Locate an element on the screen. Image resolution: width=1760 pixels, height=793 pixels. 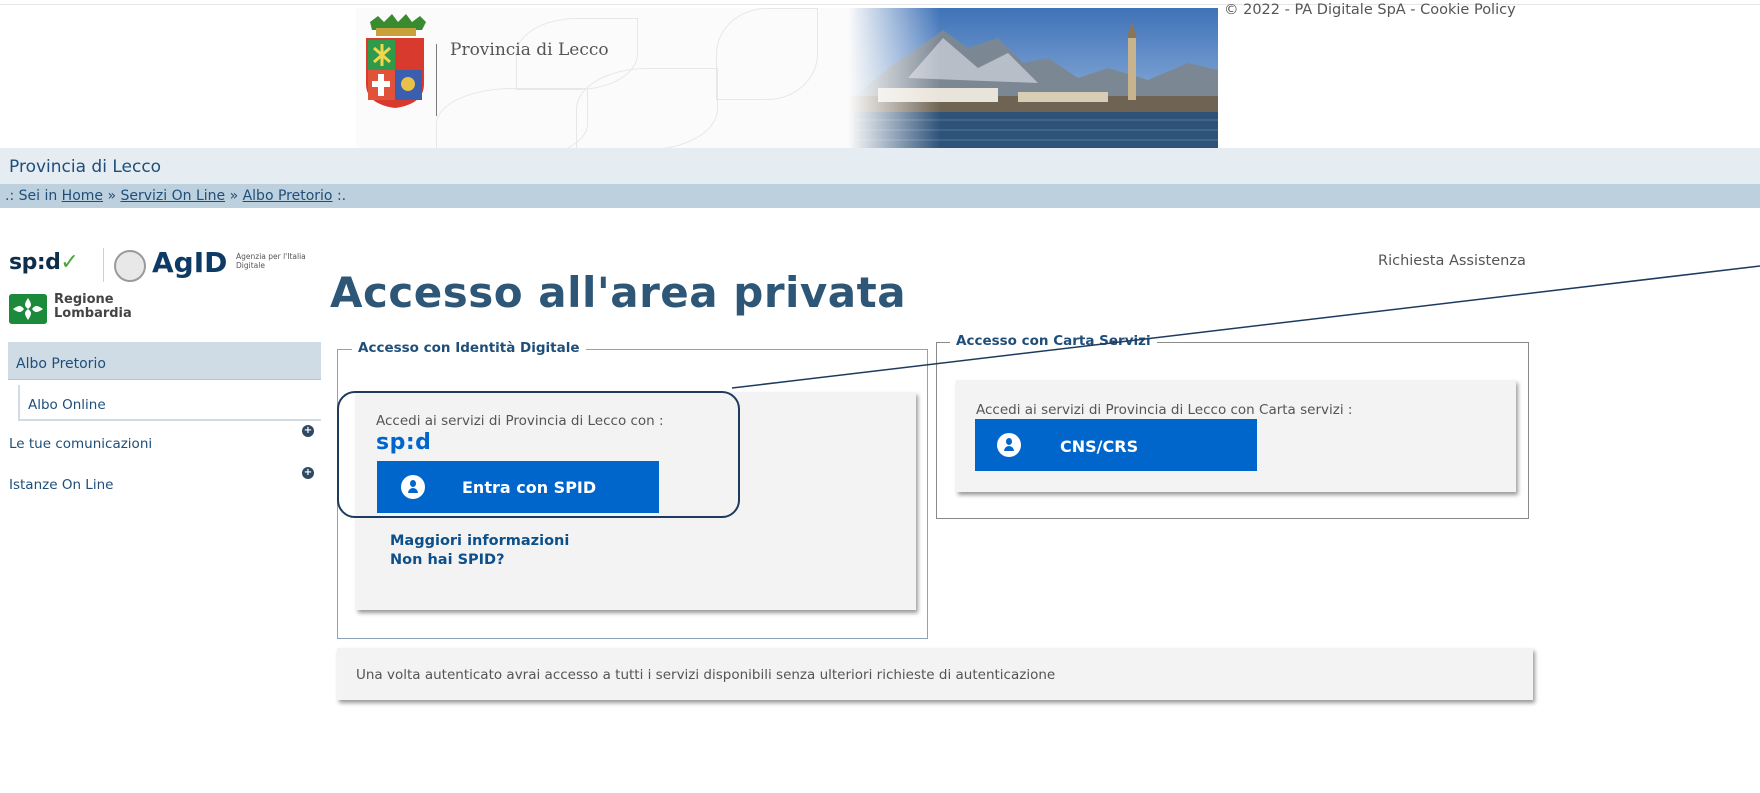
annotation-highlight is located at coordinates (538, 454).